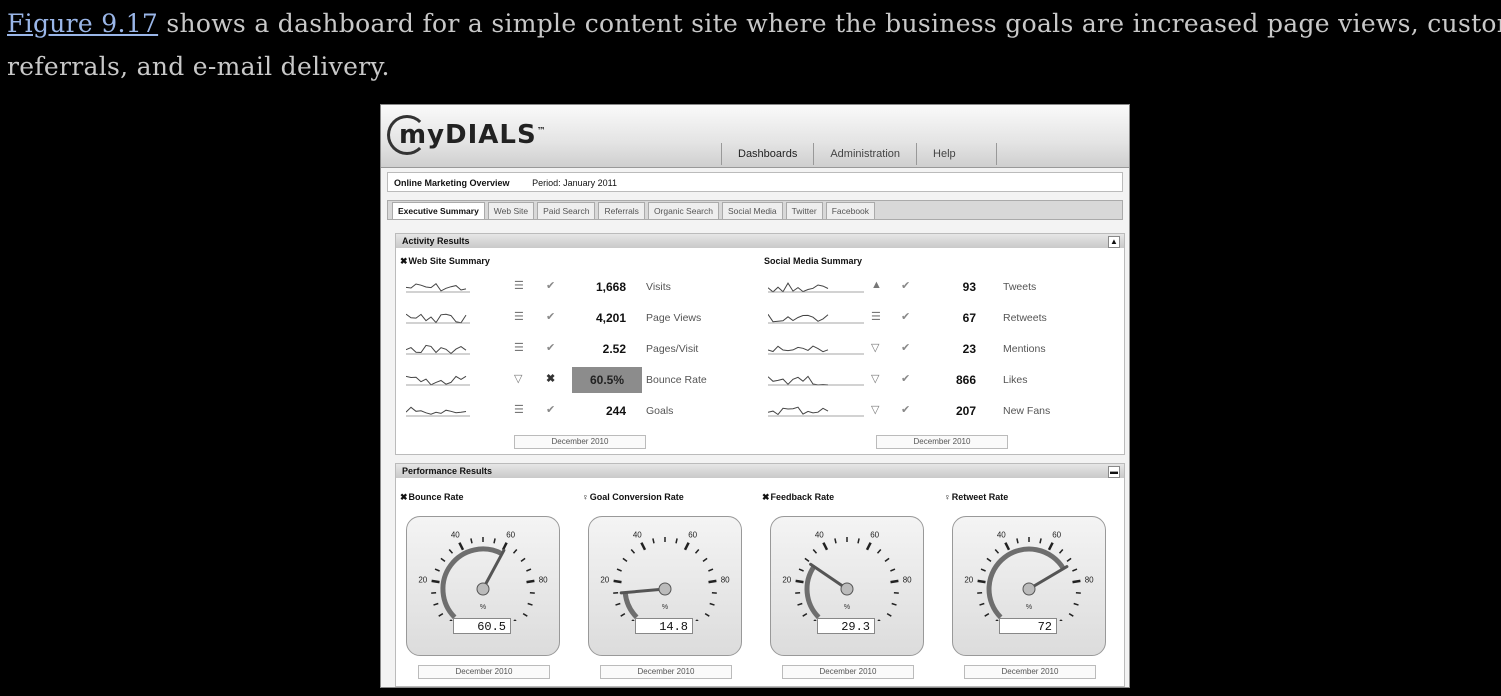 The image size is (1501, 696). Describe the element at coordinates (683, 210) in the screenshot. I see `tab-organic-search: Organic Search` at that location.